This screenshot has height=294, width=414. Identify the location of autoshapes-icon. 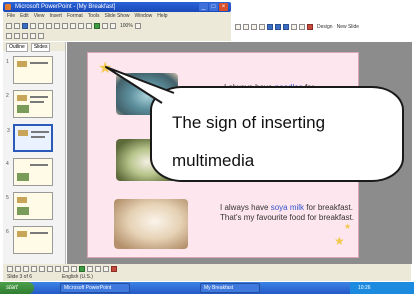
(26, 268).